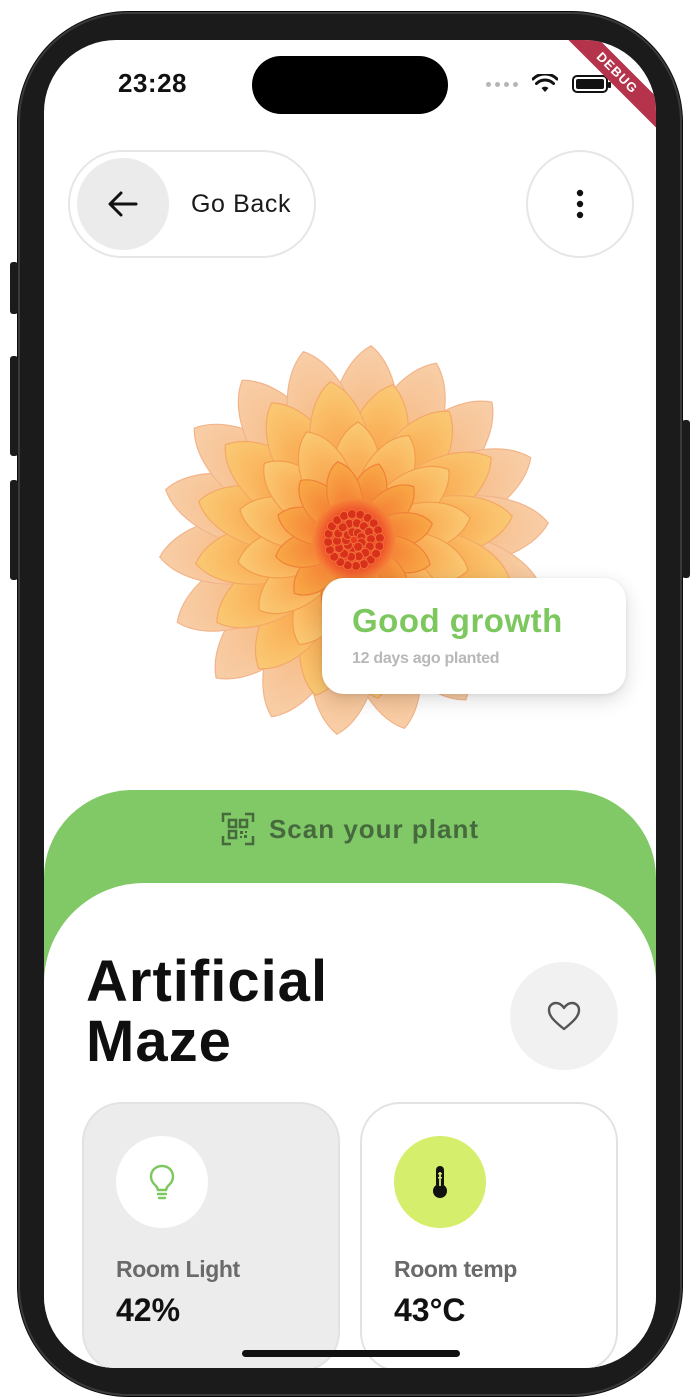 The height and width of the screenshot is (1400, 700). What do you see at coordinates (502, 84) in the screenshot?
I see `signal-dots-icon` at bounding box center [502, 84].